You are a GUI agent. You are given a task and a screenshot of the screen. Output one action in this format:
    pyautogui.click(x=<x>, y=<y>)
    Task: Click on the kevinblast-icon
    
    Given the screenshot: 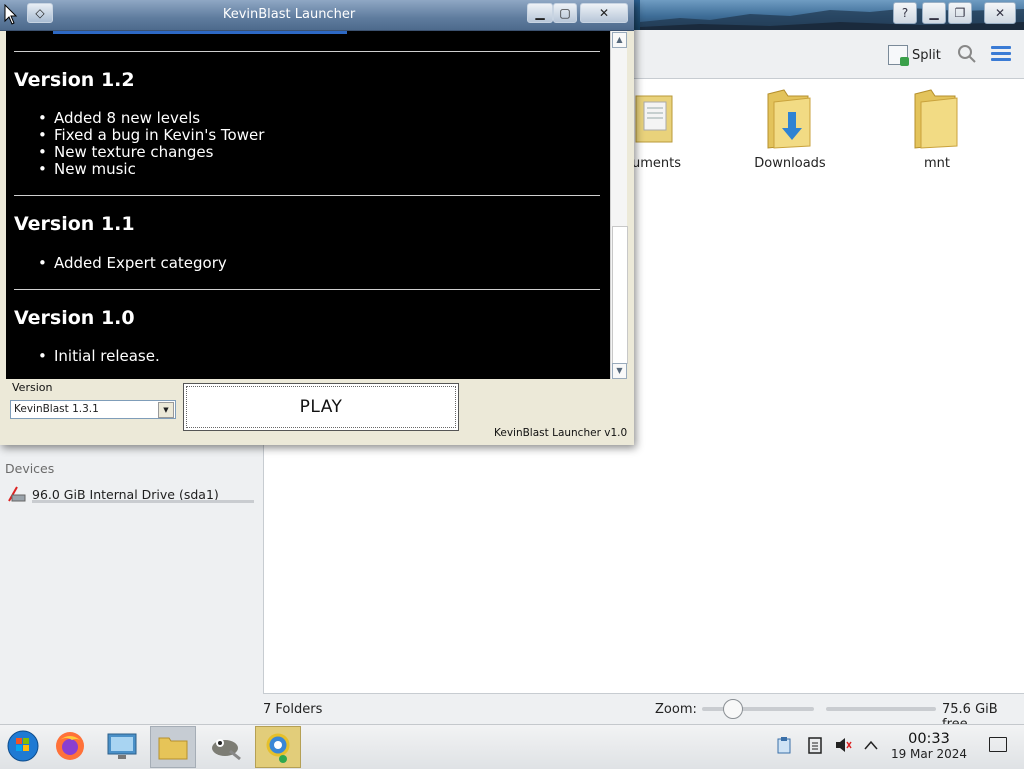 What is the action you would take?
    pyautogui.click(x=278, y=748)
    